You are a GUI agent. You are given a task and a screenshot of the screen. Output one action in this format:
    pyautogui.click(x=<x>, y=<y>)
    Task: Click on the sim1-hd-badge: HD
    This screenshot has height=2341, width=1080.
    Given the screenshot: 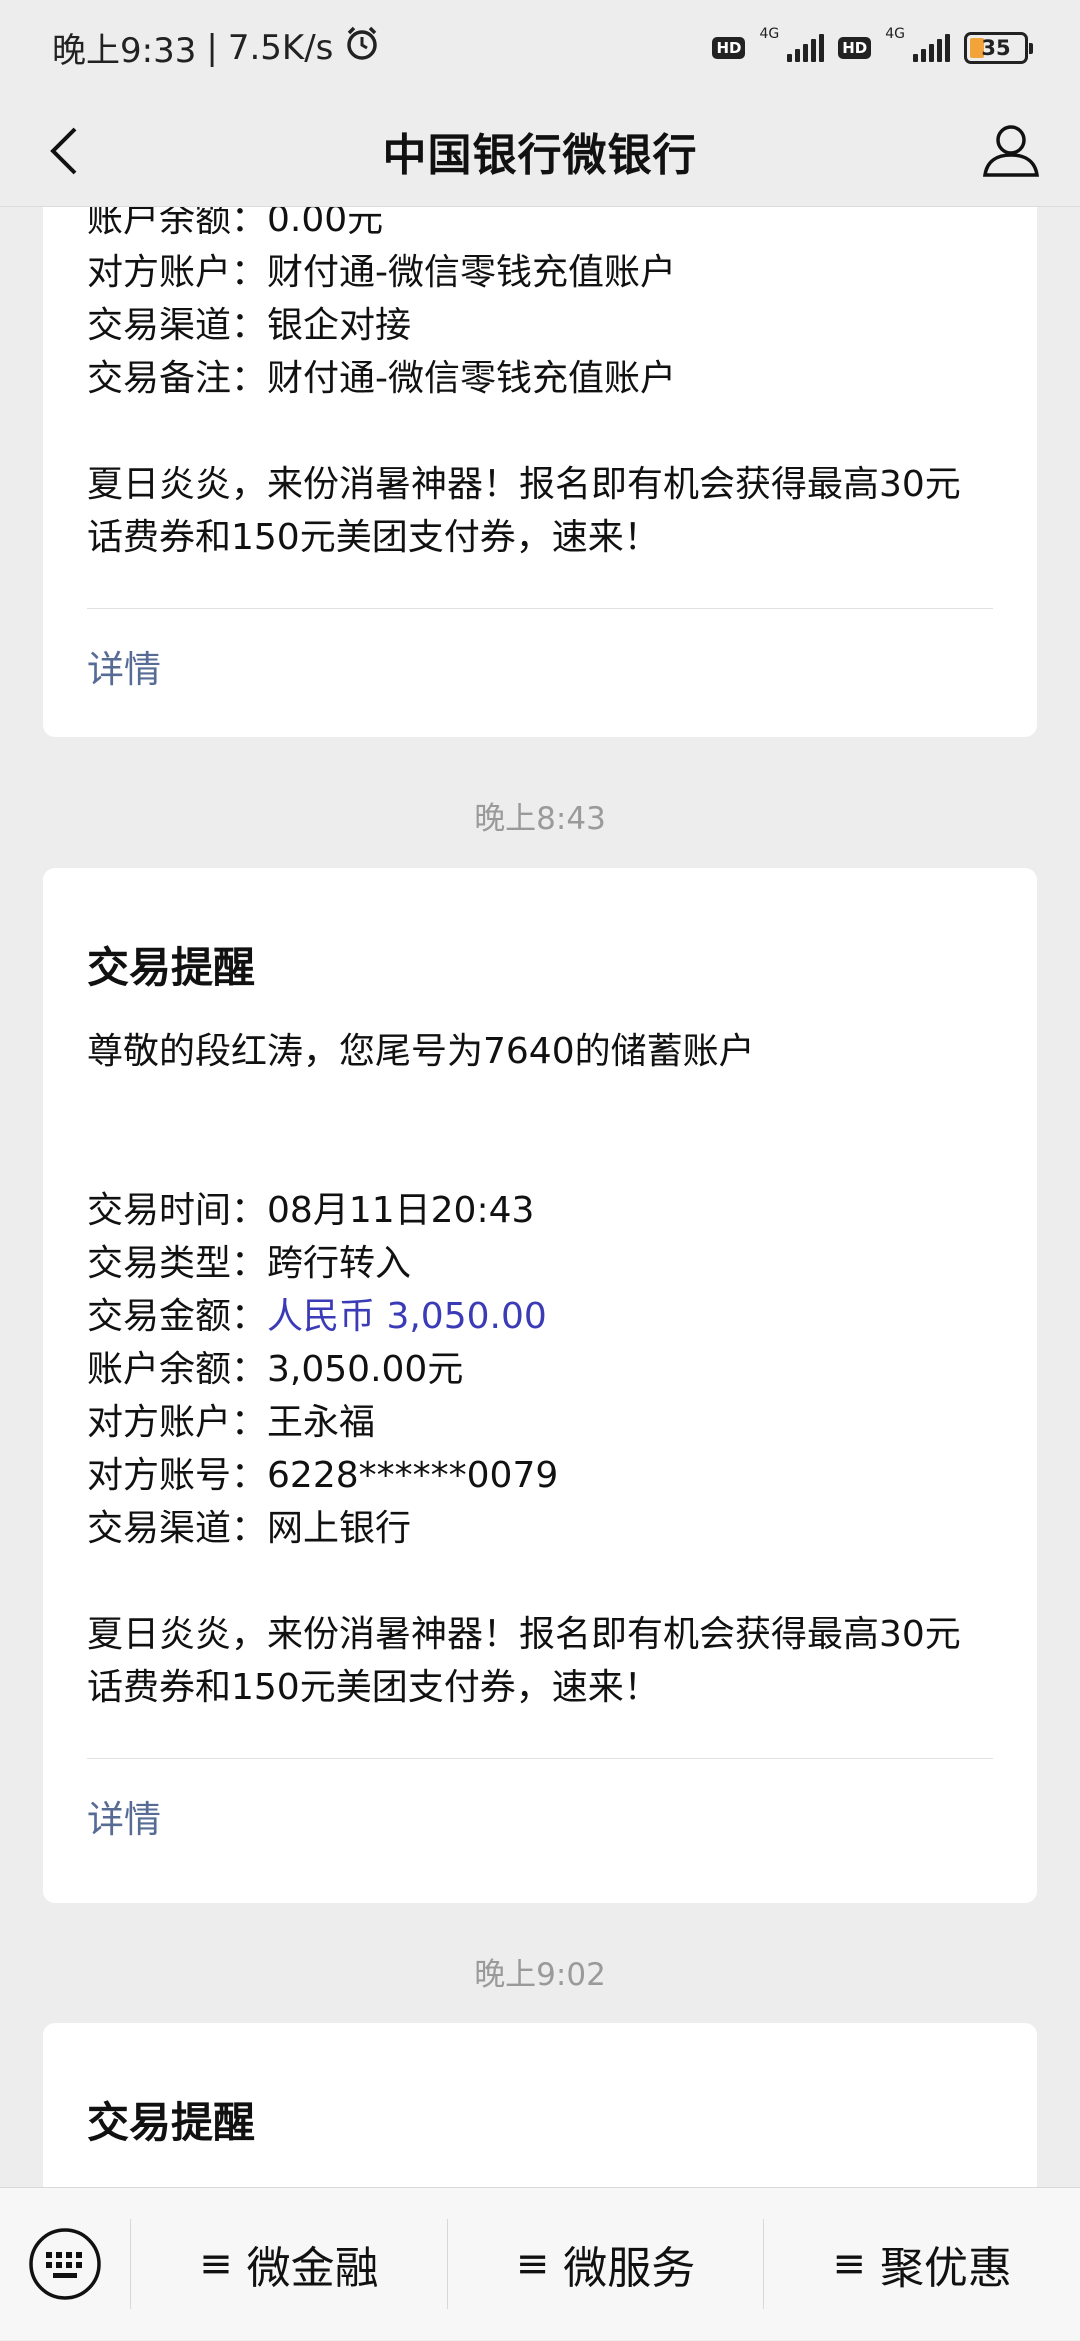 What is the action you would take?
    pyautogui.click(x=729, y=47)
    